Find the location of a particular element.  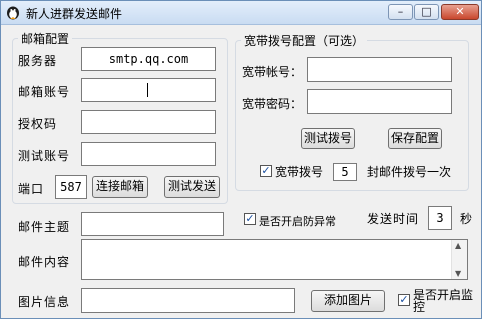

send-interval-unit: 秒 is located at coordinates (467, 219).